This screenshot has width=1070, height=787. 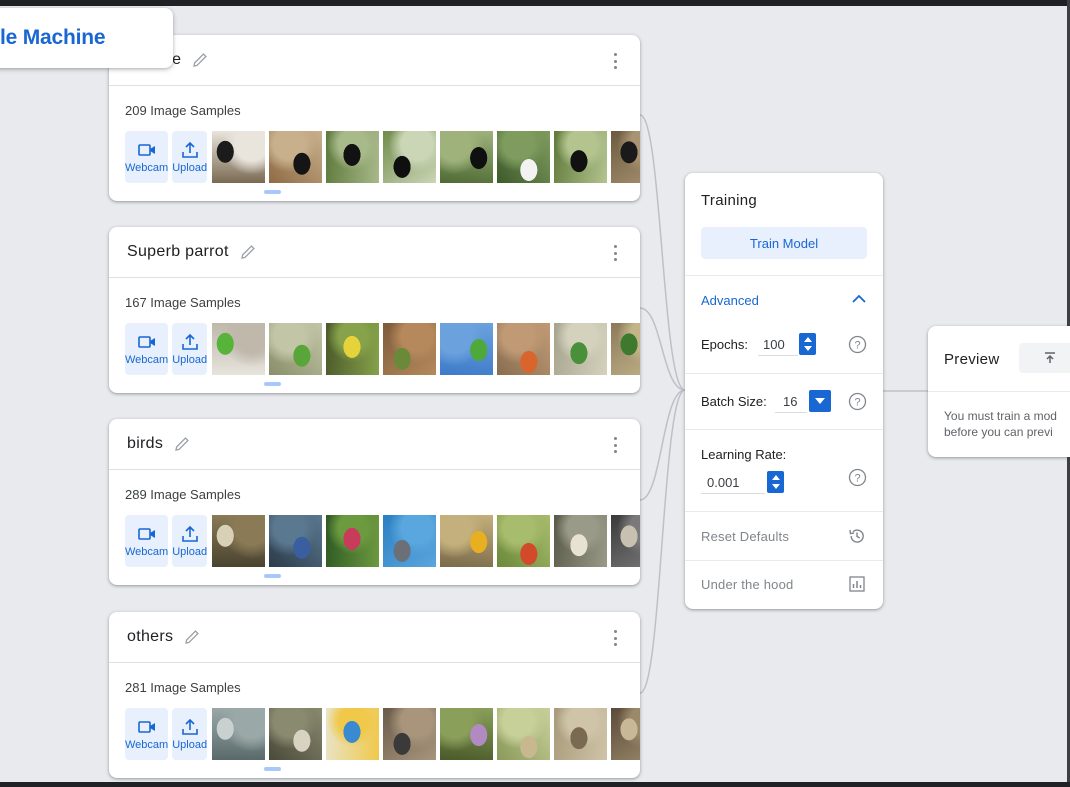 I want to click on preview-message-line1: You must train a mod, so click(x=1000, y=416).